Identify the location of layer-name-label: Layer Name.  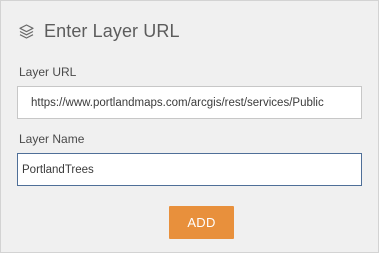
(52, 139).